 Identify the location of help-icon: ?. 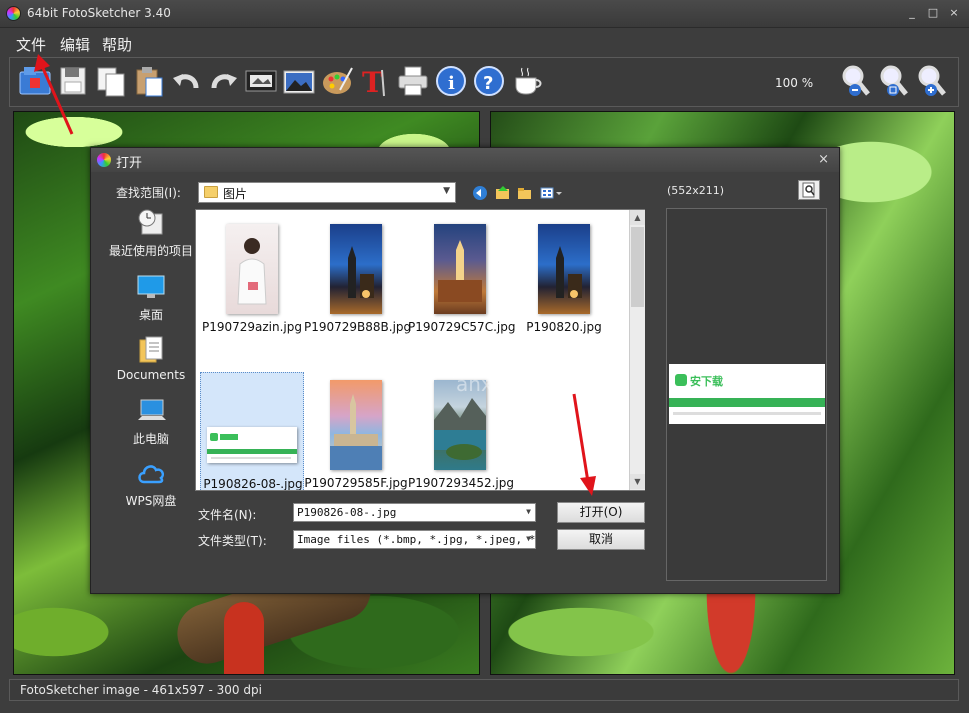
(489, 81).